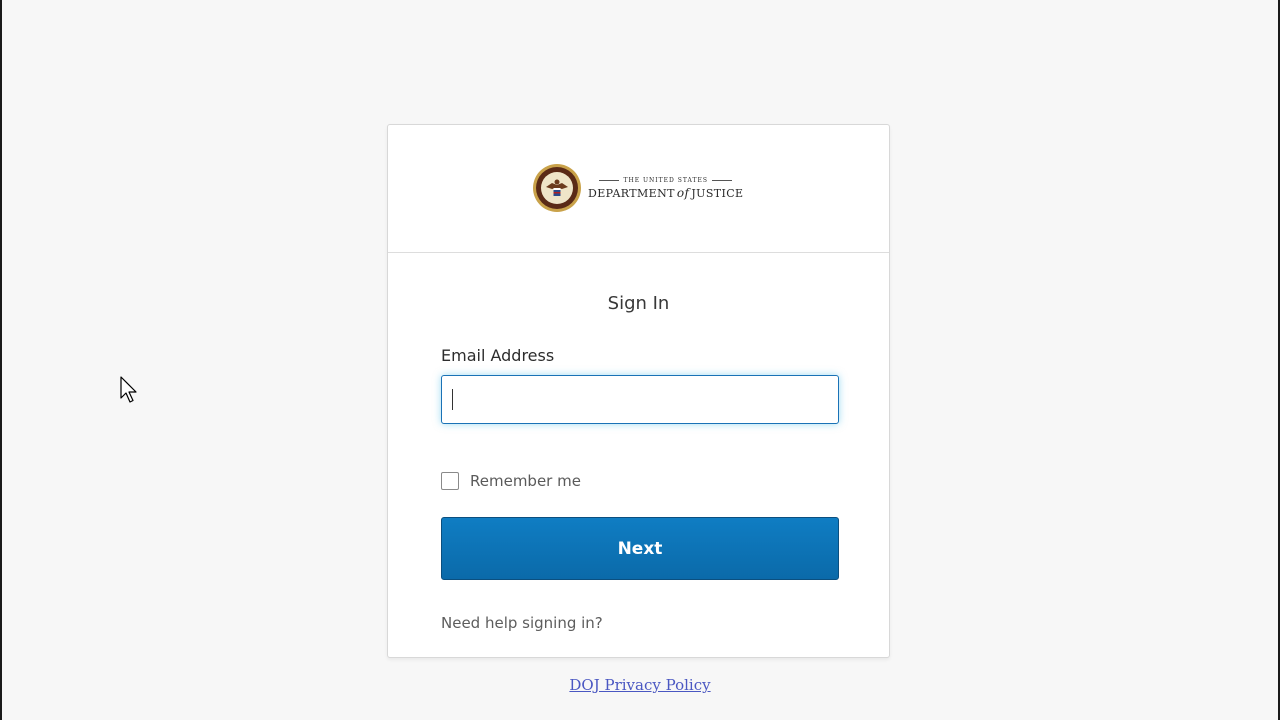 This screenshot has width=1280, height=720. I want to click on mouse-pointer-icon, so click(128, 389).